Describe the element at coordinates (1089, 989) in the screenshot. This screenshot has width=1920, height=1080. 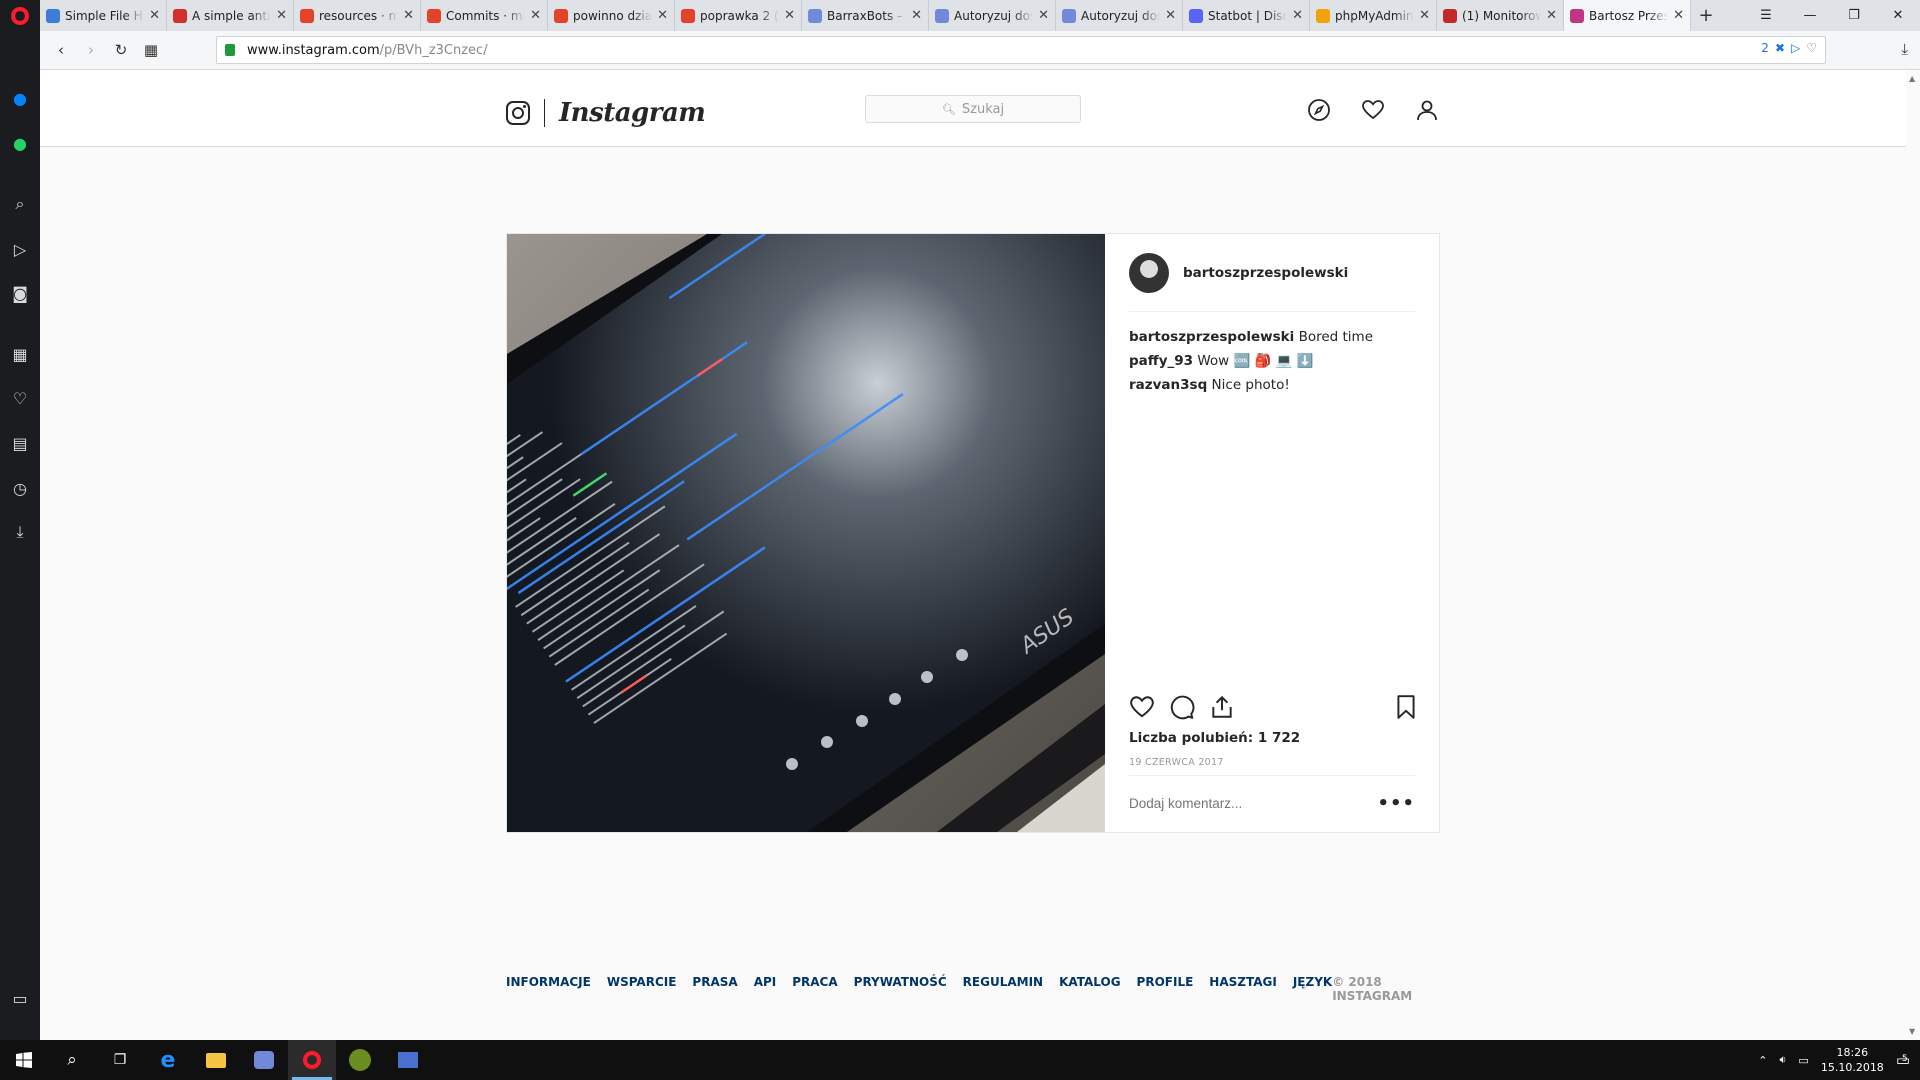
I see `footer-link: KATALOG` at that location.